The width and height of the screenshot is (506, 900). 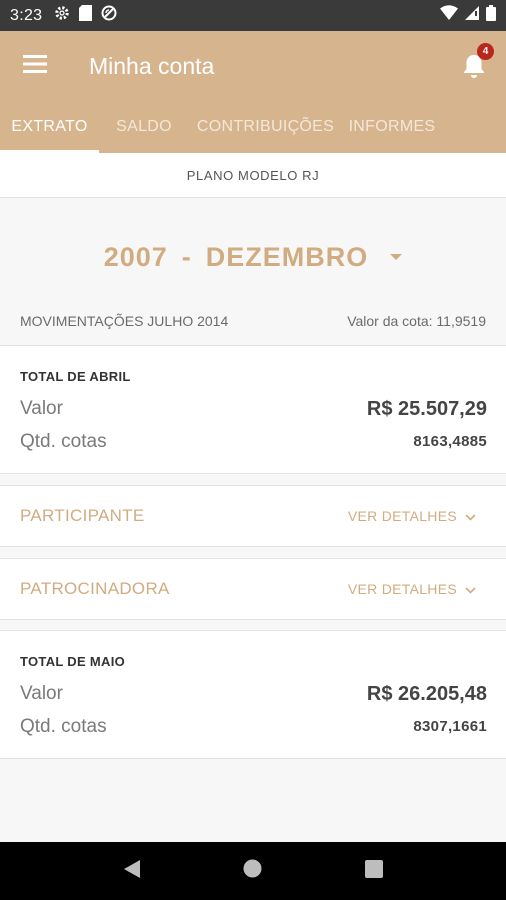 I want to click on home-circle-icon, so click(x=252, y=871).